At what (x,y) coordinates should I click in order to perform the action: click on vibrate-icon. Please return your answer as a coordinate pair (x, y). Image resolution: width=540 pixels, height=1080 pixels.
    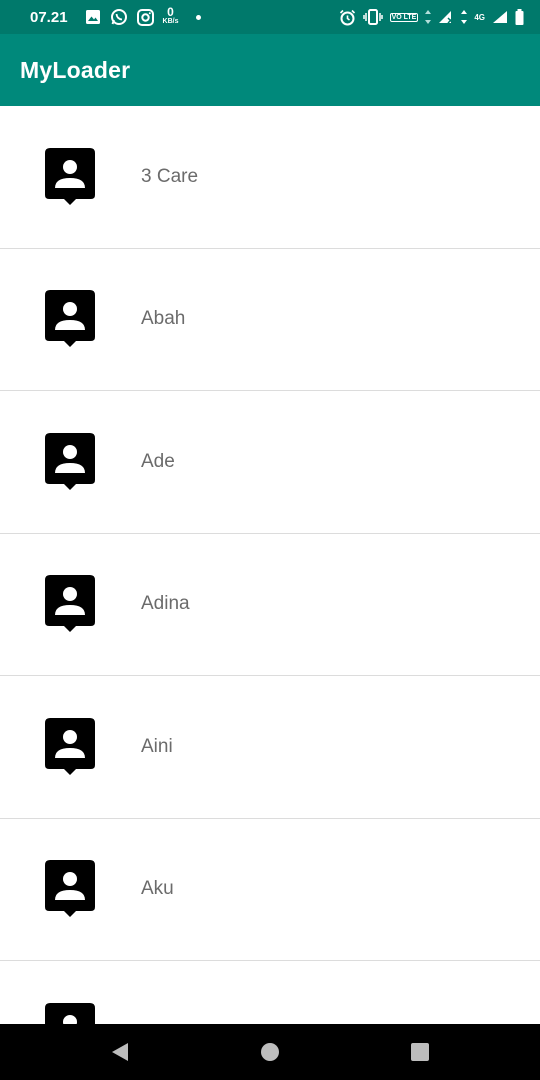
    Looking at the image, I should click on (372, 17).